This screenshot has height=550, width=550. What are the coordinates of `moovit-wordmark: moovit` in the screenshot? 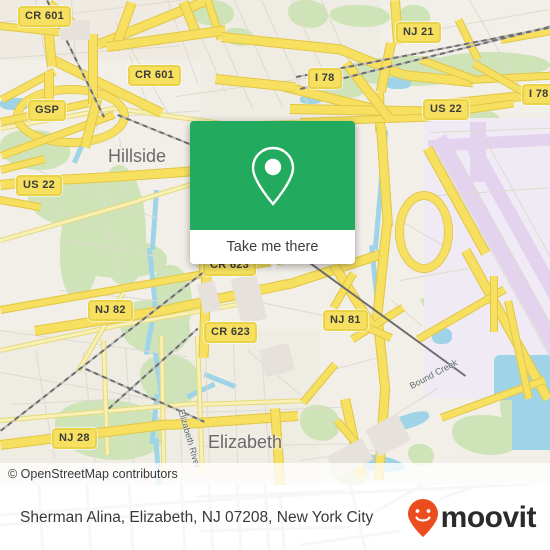 It's located at (488, 517).